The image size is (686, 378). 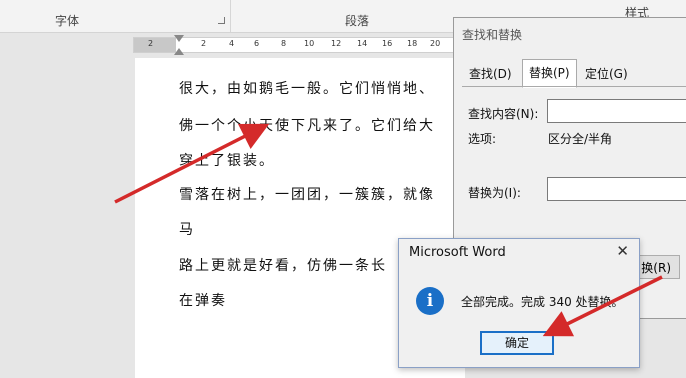 What do you see at coordinates (362, 43) in the screenshot?
I see `ruler-tick: 14` at bounding box center [362, 43].